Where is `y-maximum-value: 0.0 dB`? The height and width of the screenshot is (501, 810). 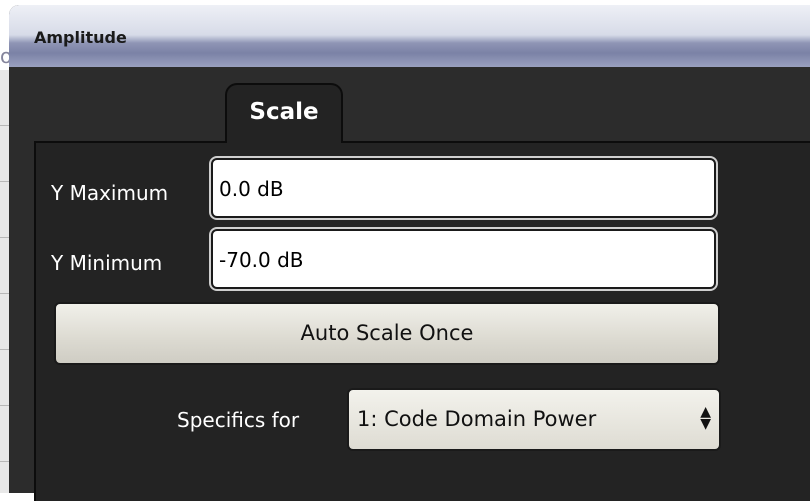 y-maximum-value: 0.0 dB is located at coordinates (251, 189).